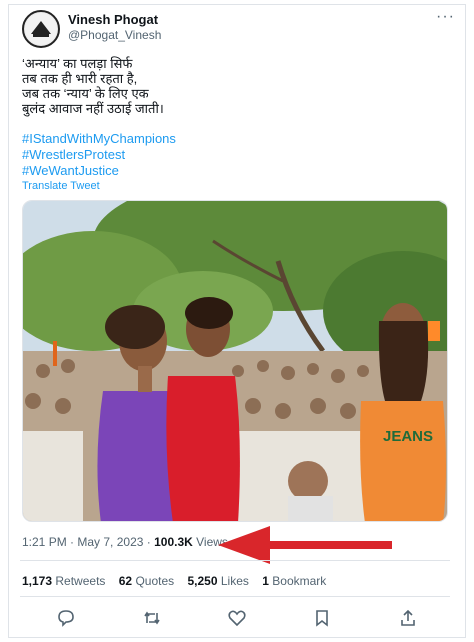  I want to click on retweets-label: Retweets, so click(80, 581).